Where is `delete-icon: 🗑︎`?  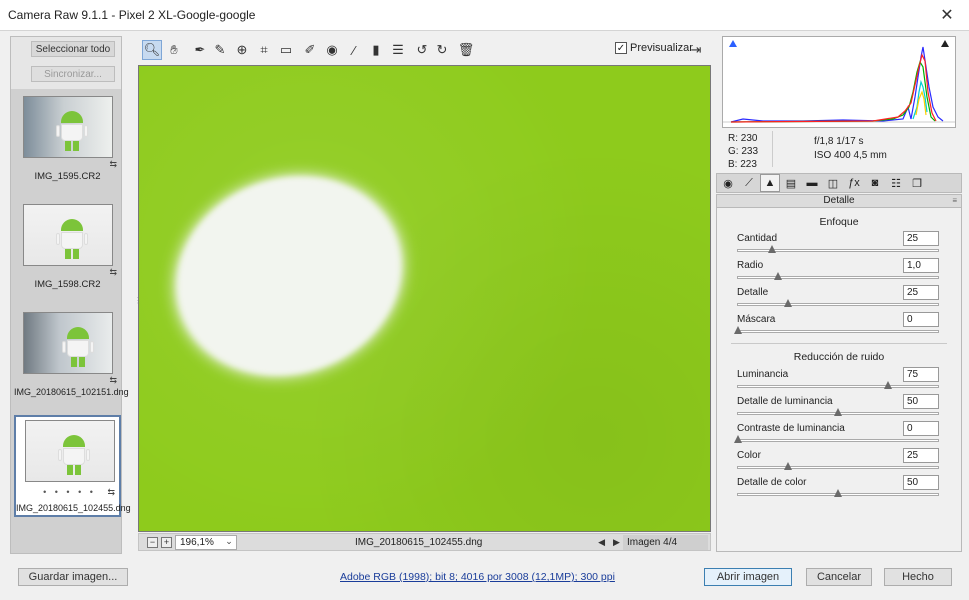
delete-icon: 🗑︎ is located at coordinates (466, 50).